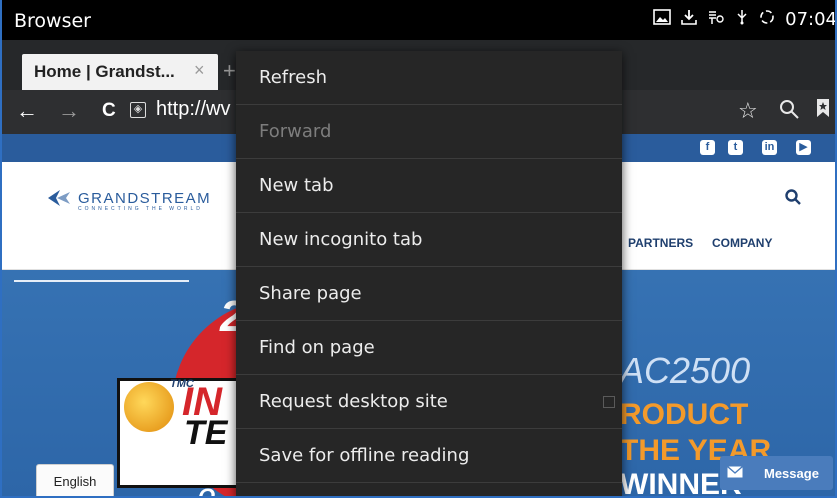 The image size is (837, 498). What do you see at coordinates (660, 243) in the screenshot?
I see `nav-partners: PARTNERS` at bounding box center [660, 243].